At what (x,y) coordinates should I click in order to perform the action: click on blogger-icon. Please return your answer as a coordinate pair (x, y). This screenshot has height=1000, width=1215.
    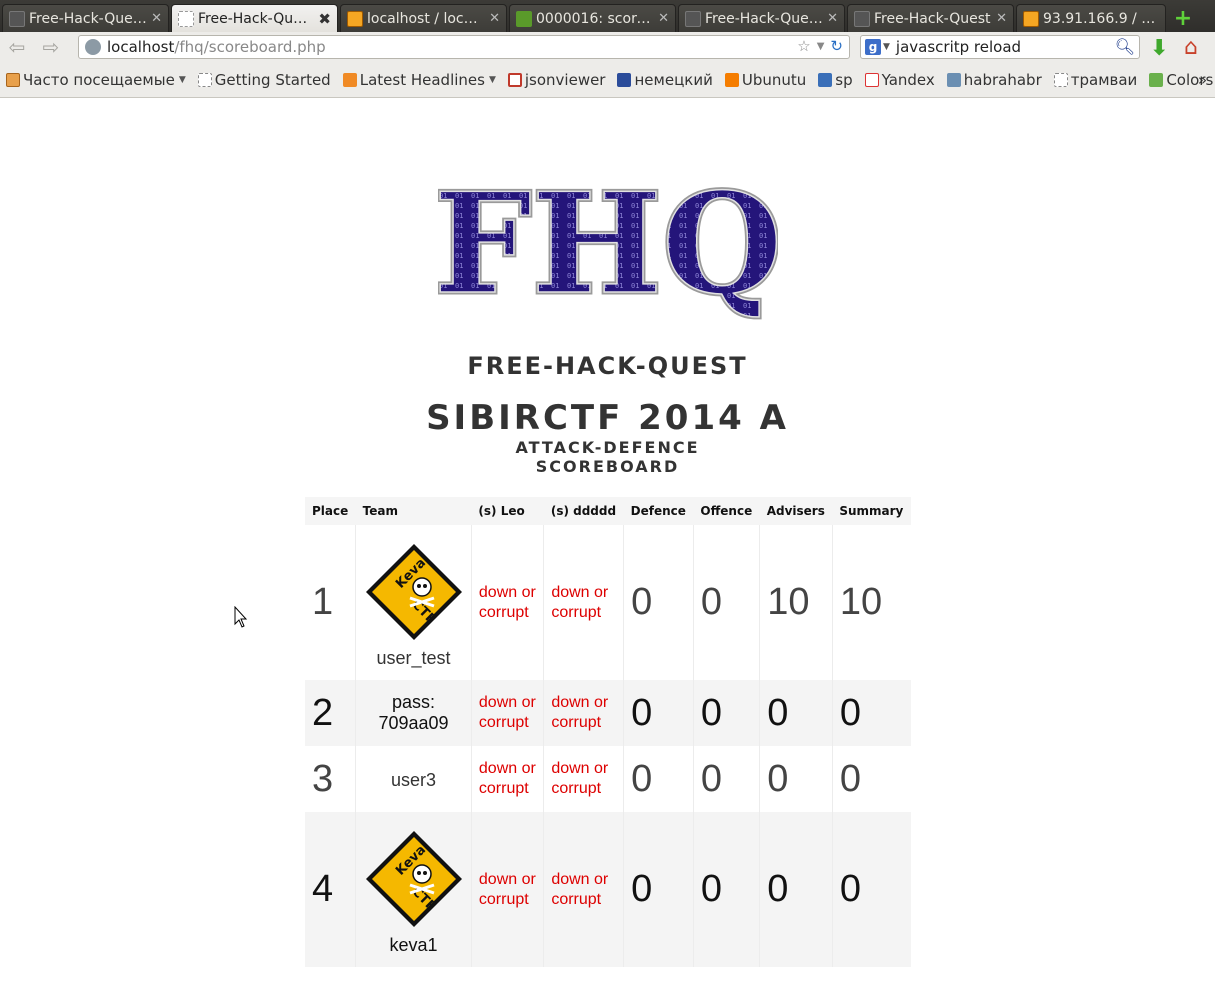
    Looking at the image, I should click on (731, 79).